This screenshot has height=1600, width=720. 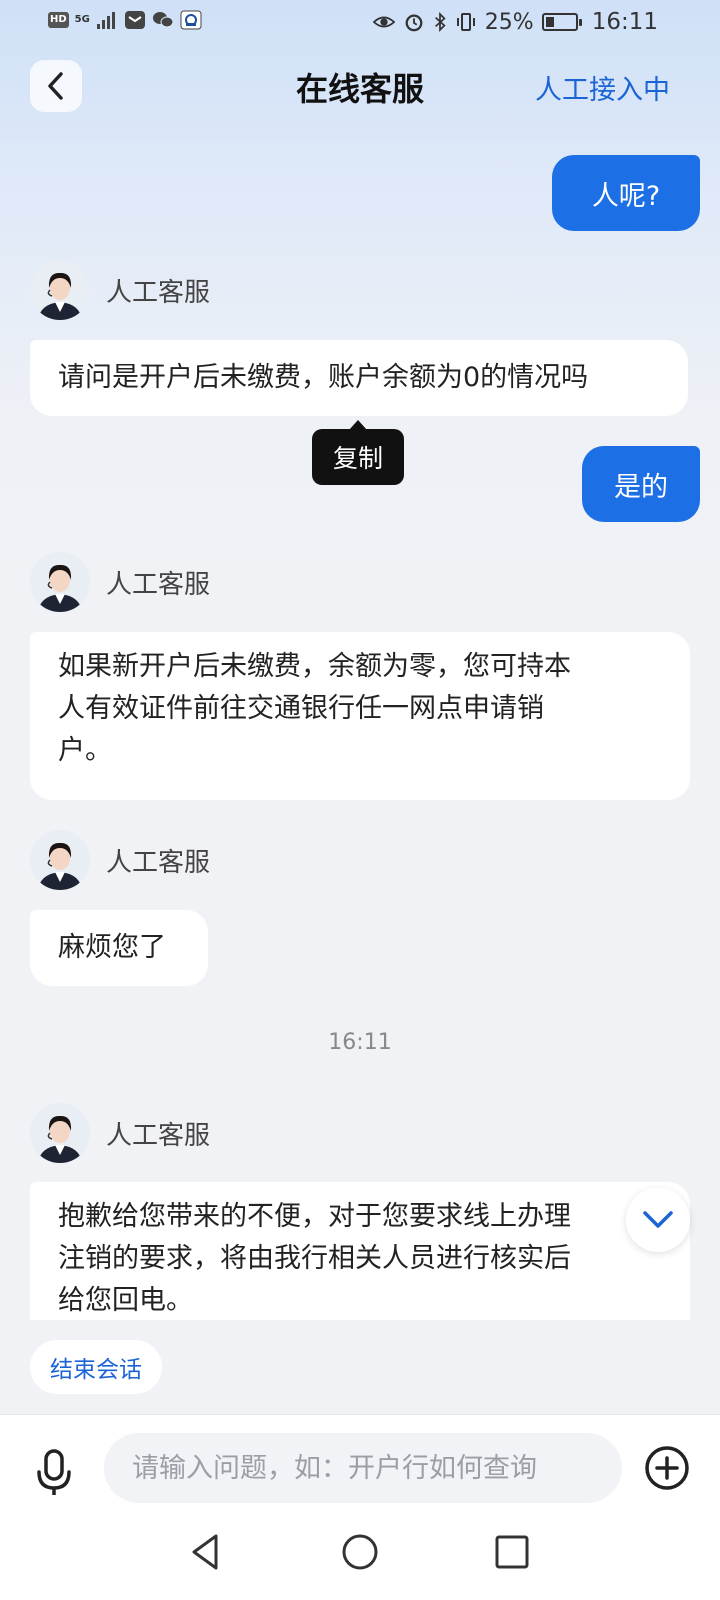 What do you see at coordinates (509, 22) in the screenshot?
I see `battery-percent: 25%` at bounding box center [509, 22].